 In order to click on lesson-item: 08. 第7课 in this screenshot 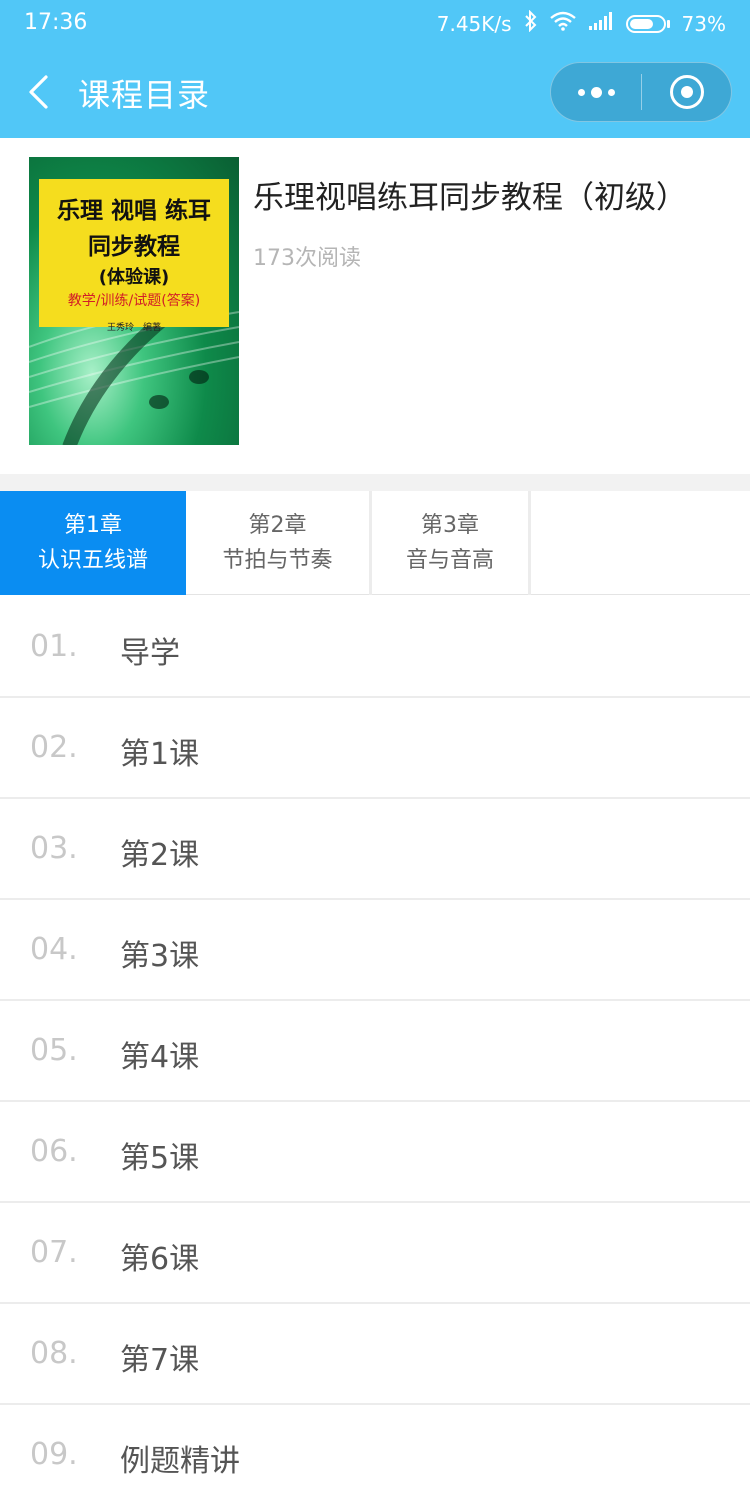, I will do `click(375, 1354)`.